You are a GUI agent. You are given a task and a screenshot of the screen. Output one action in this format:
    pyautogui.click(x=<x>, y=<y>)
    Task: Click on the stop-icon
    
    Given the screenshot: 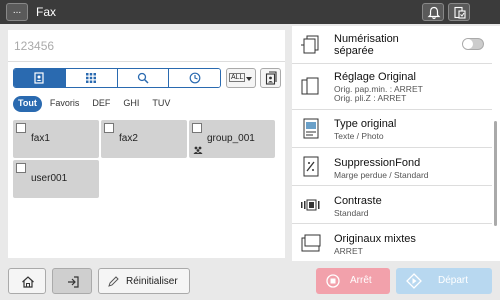 What is the action you would take?
    pyautogui.click(x=333, y=281)
    